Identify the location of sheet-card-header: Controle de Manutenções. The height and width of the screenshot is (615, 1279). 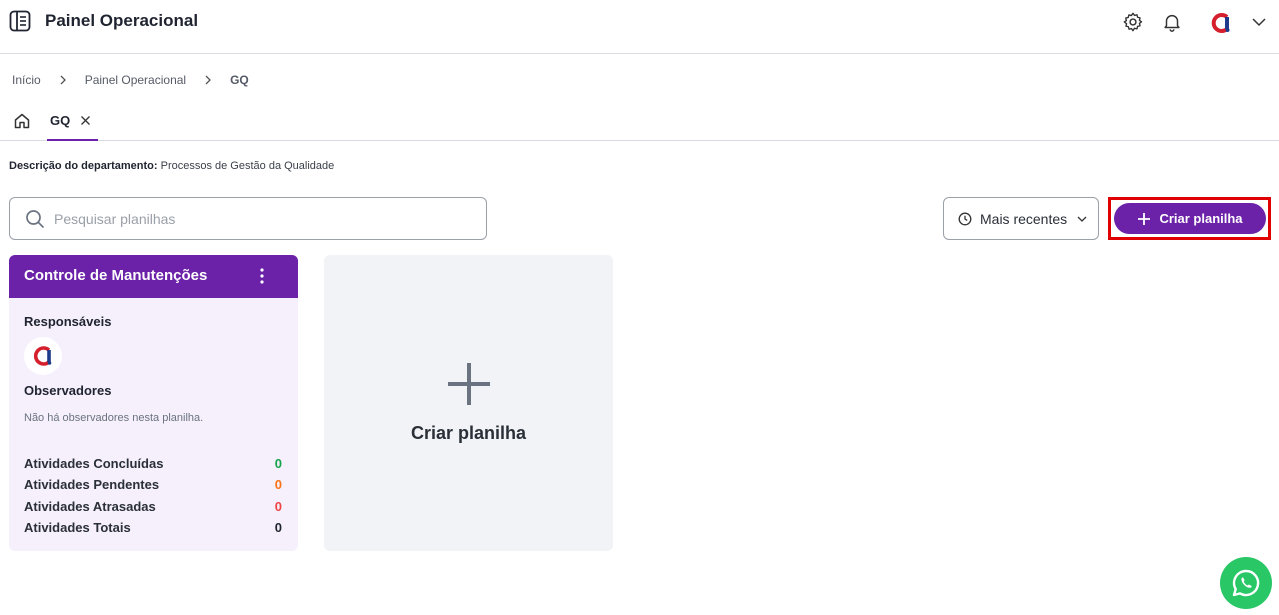
(153, 276).